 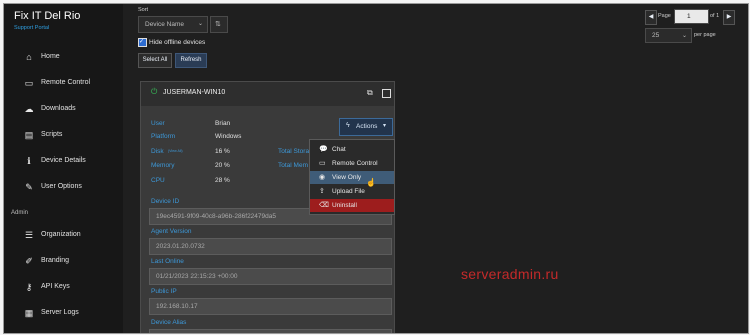 I want to click on sidebar-item-downloads: ☁ Downloads, so click(x=63, y=109).